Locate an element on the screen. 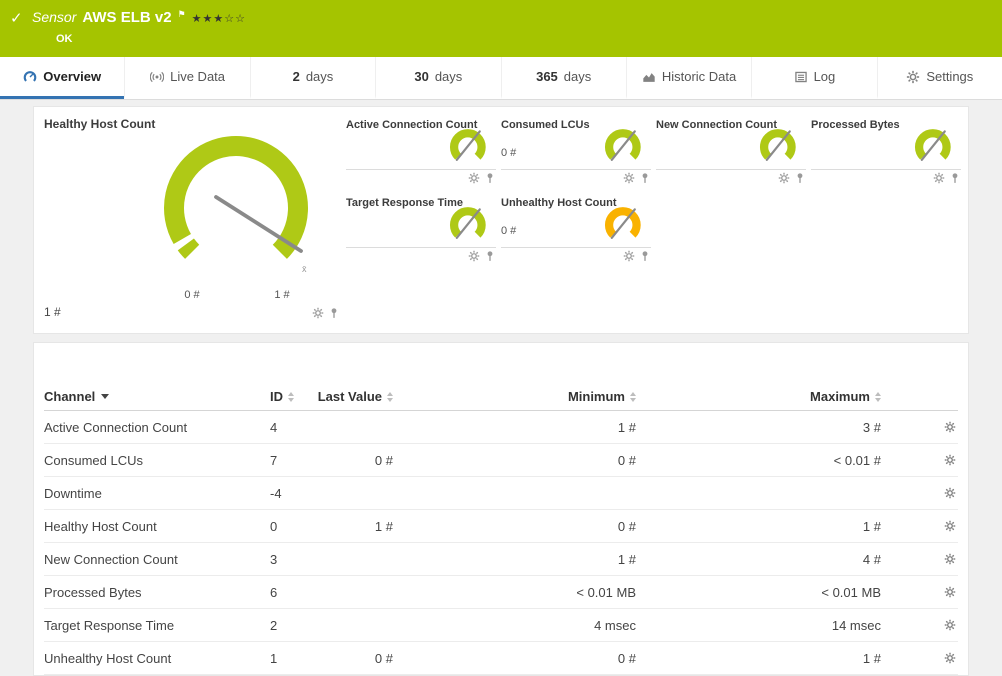 The width and height of the screenshot is (1002, 676). table-row: Consumed LCUs 7 0 # 0 # < 0.01 # is located at coordinates (501, 460).